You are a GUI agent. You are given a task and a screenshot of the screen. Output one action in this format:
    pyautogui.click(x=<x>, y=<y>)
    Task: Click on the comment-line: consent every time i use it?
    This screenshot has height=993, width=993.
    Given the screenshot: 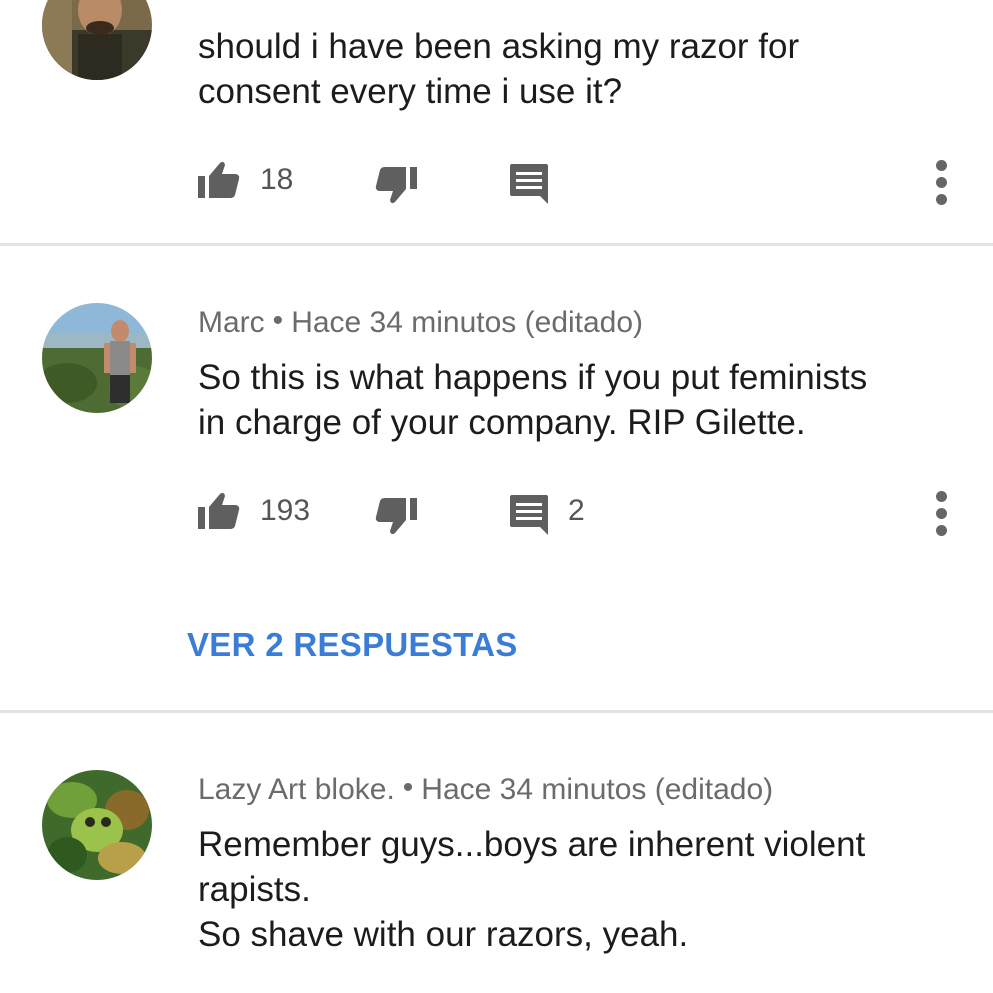 What is the action you would take?
    pyautogui.click(x=410, y=91)
    